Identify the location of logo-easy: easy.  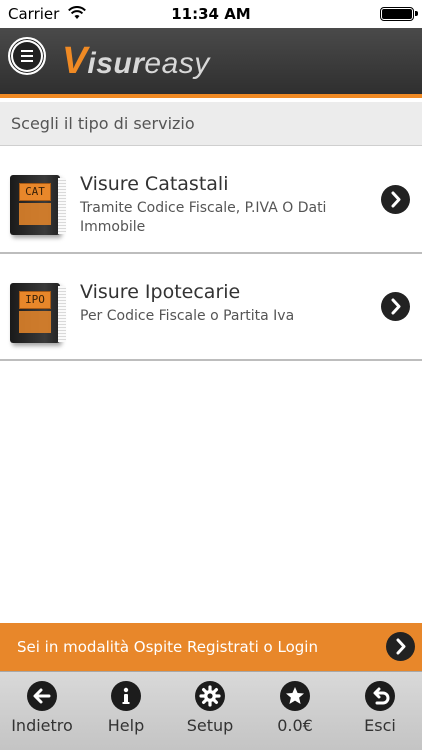
(177, 63).